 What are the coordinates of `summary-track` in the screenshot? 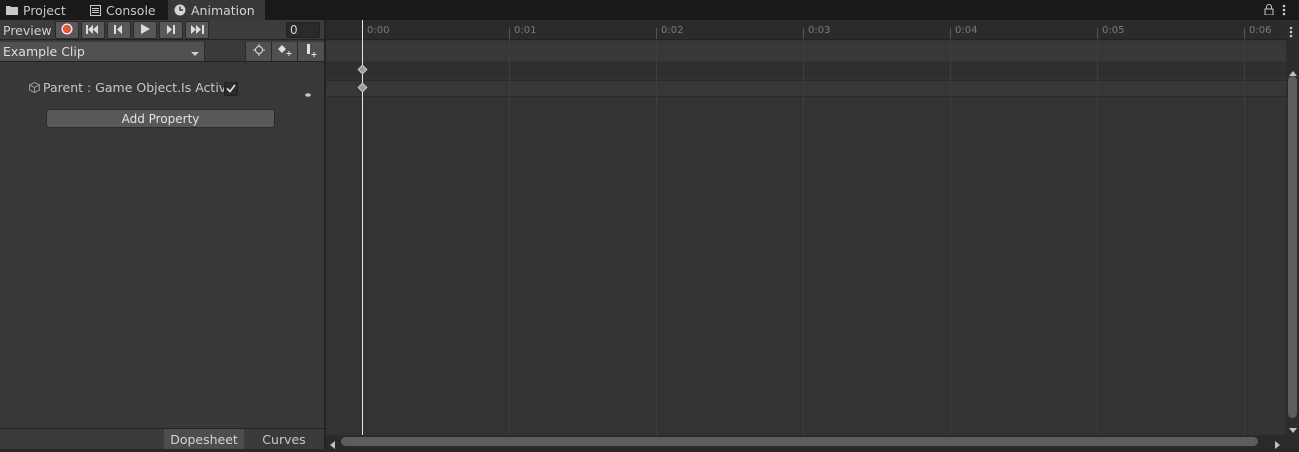 It's located at (806, 51).